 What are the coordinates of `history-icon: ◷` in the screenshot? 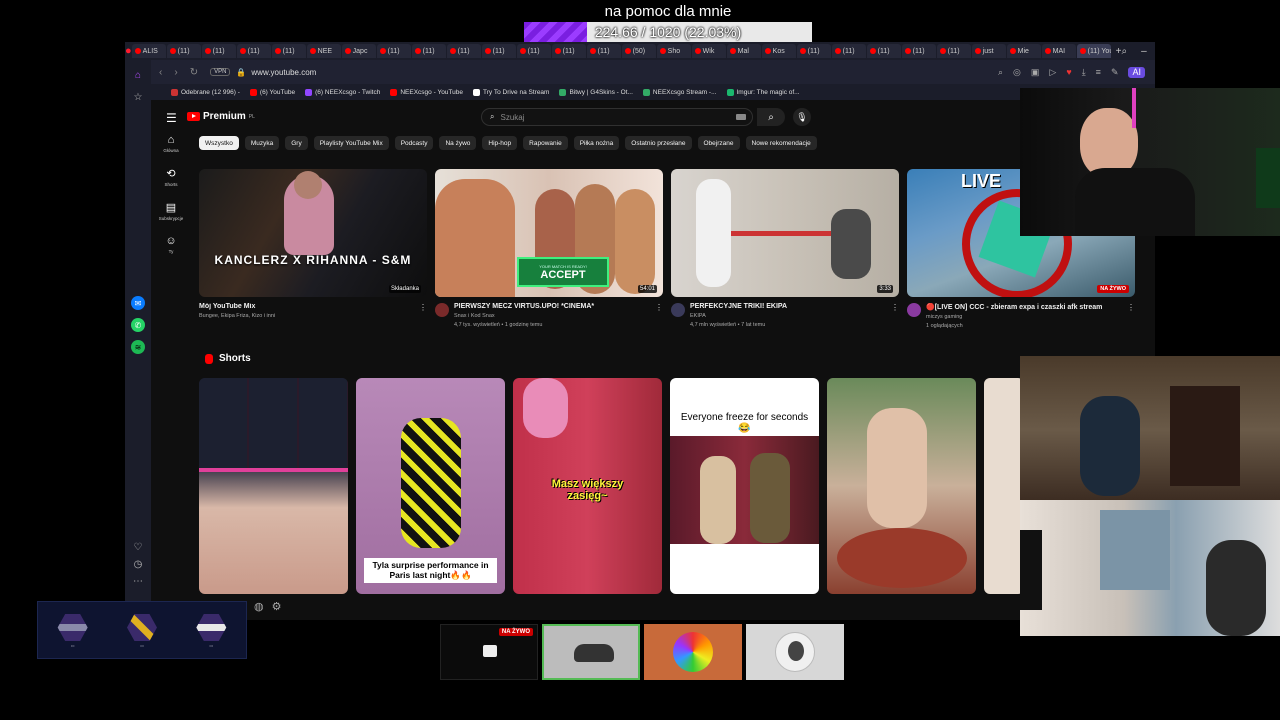 It's located at (138, 564).